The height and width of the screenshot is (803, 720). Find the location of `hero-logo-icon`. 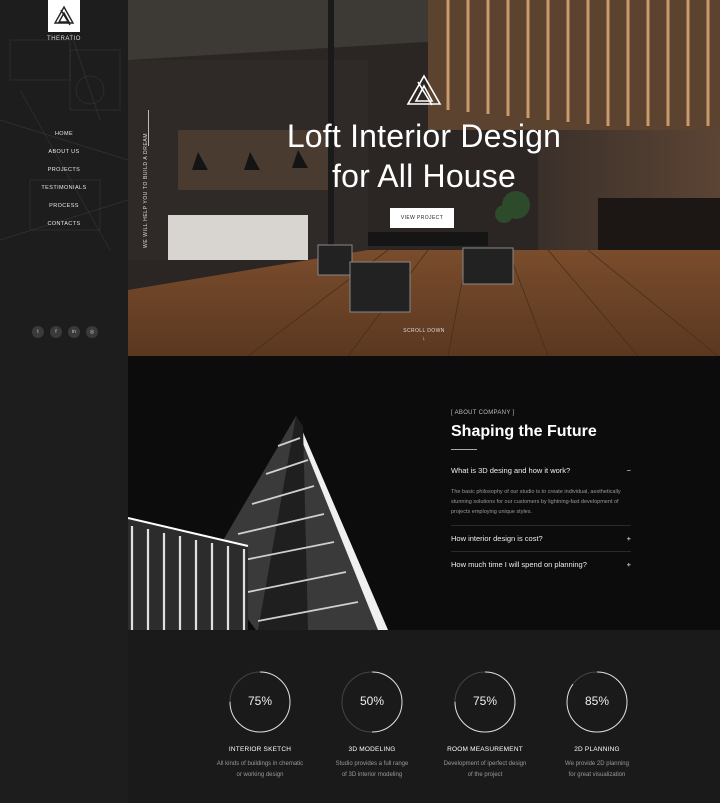

hero-logo-icon is located at coordinates (424, 90).